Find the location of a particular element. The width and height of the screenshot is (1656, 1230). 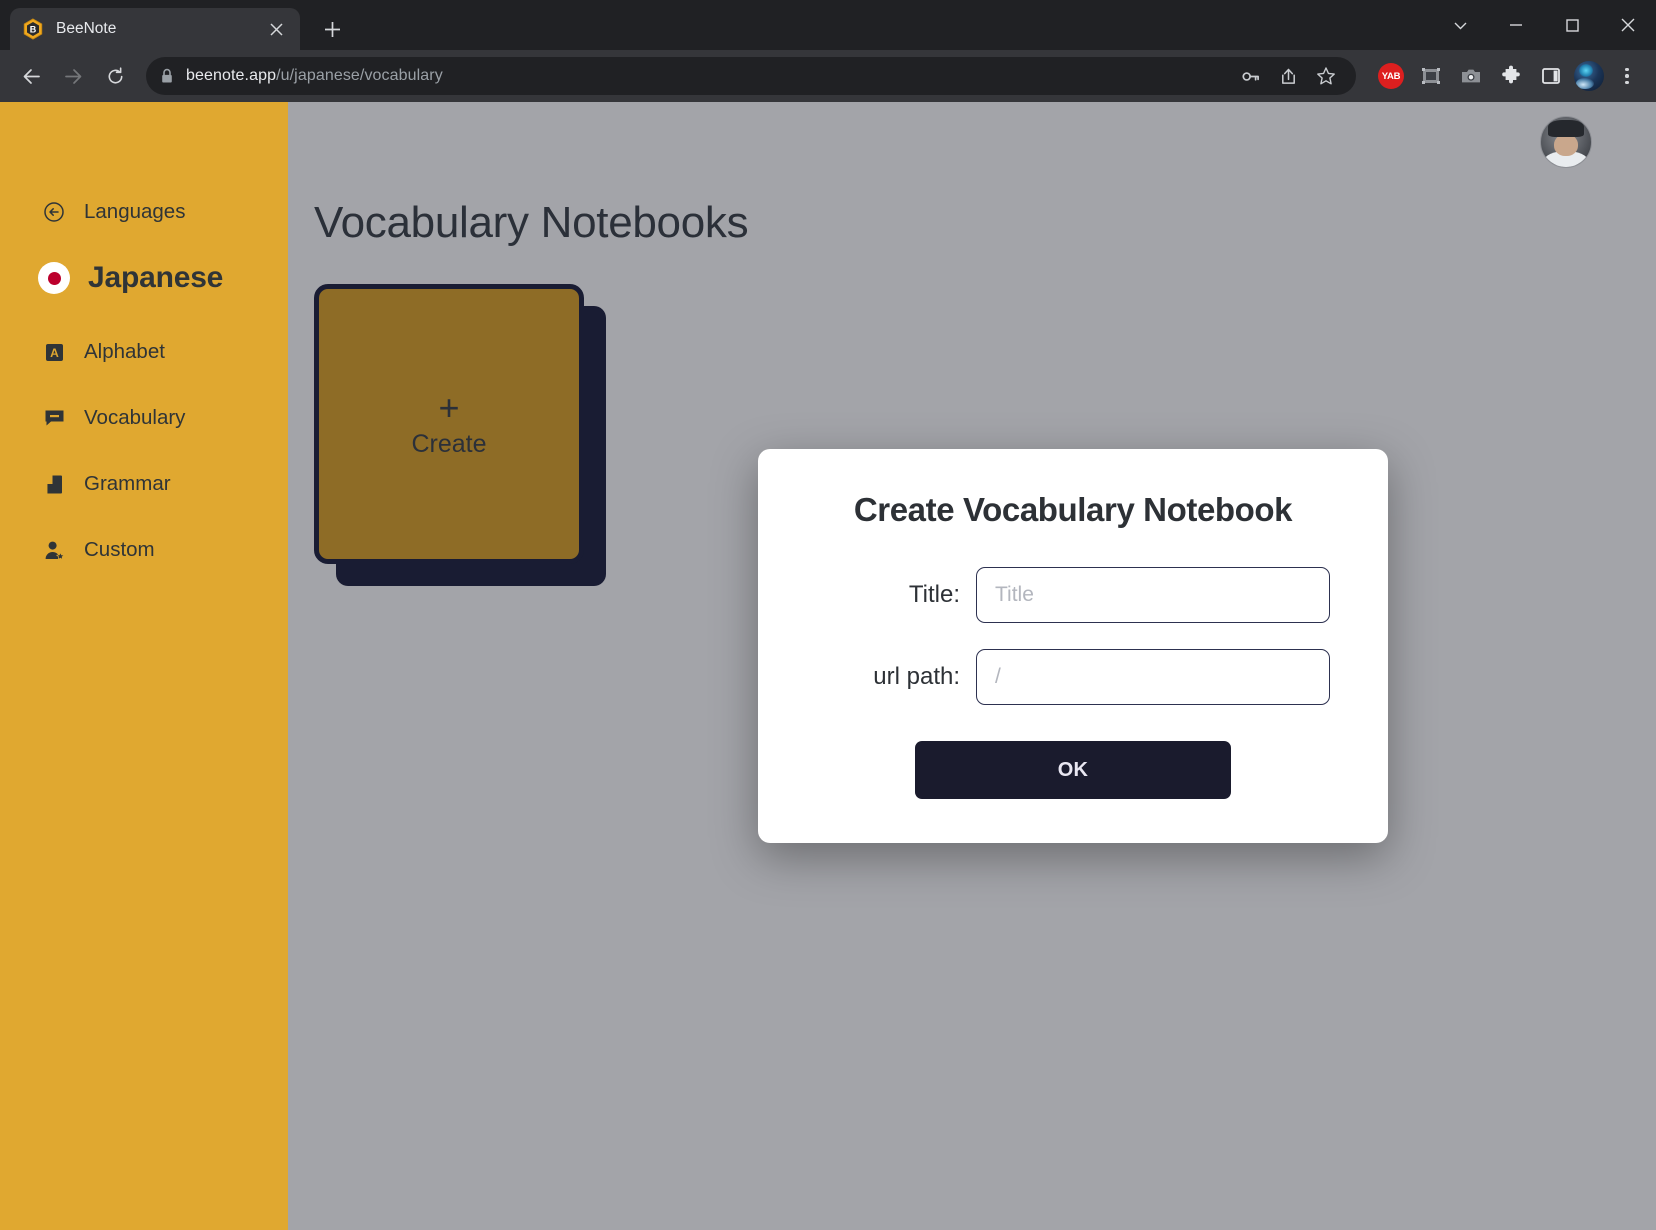

ok-button: OK is located at coordinates (1073, 770).